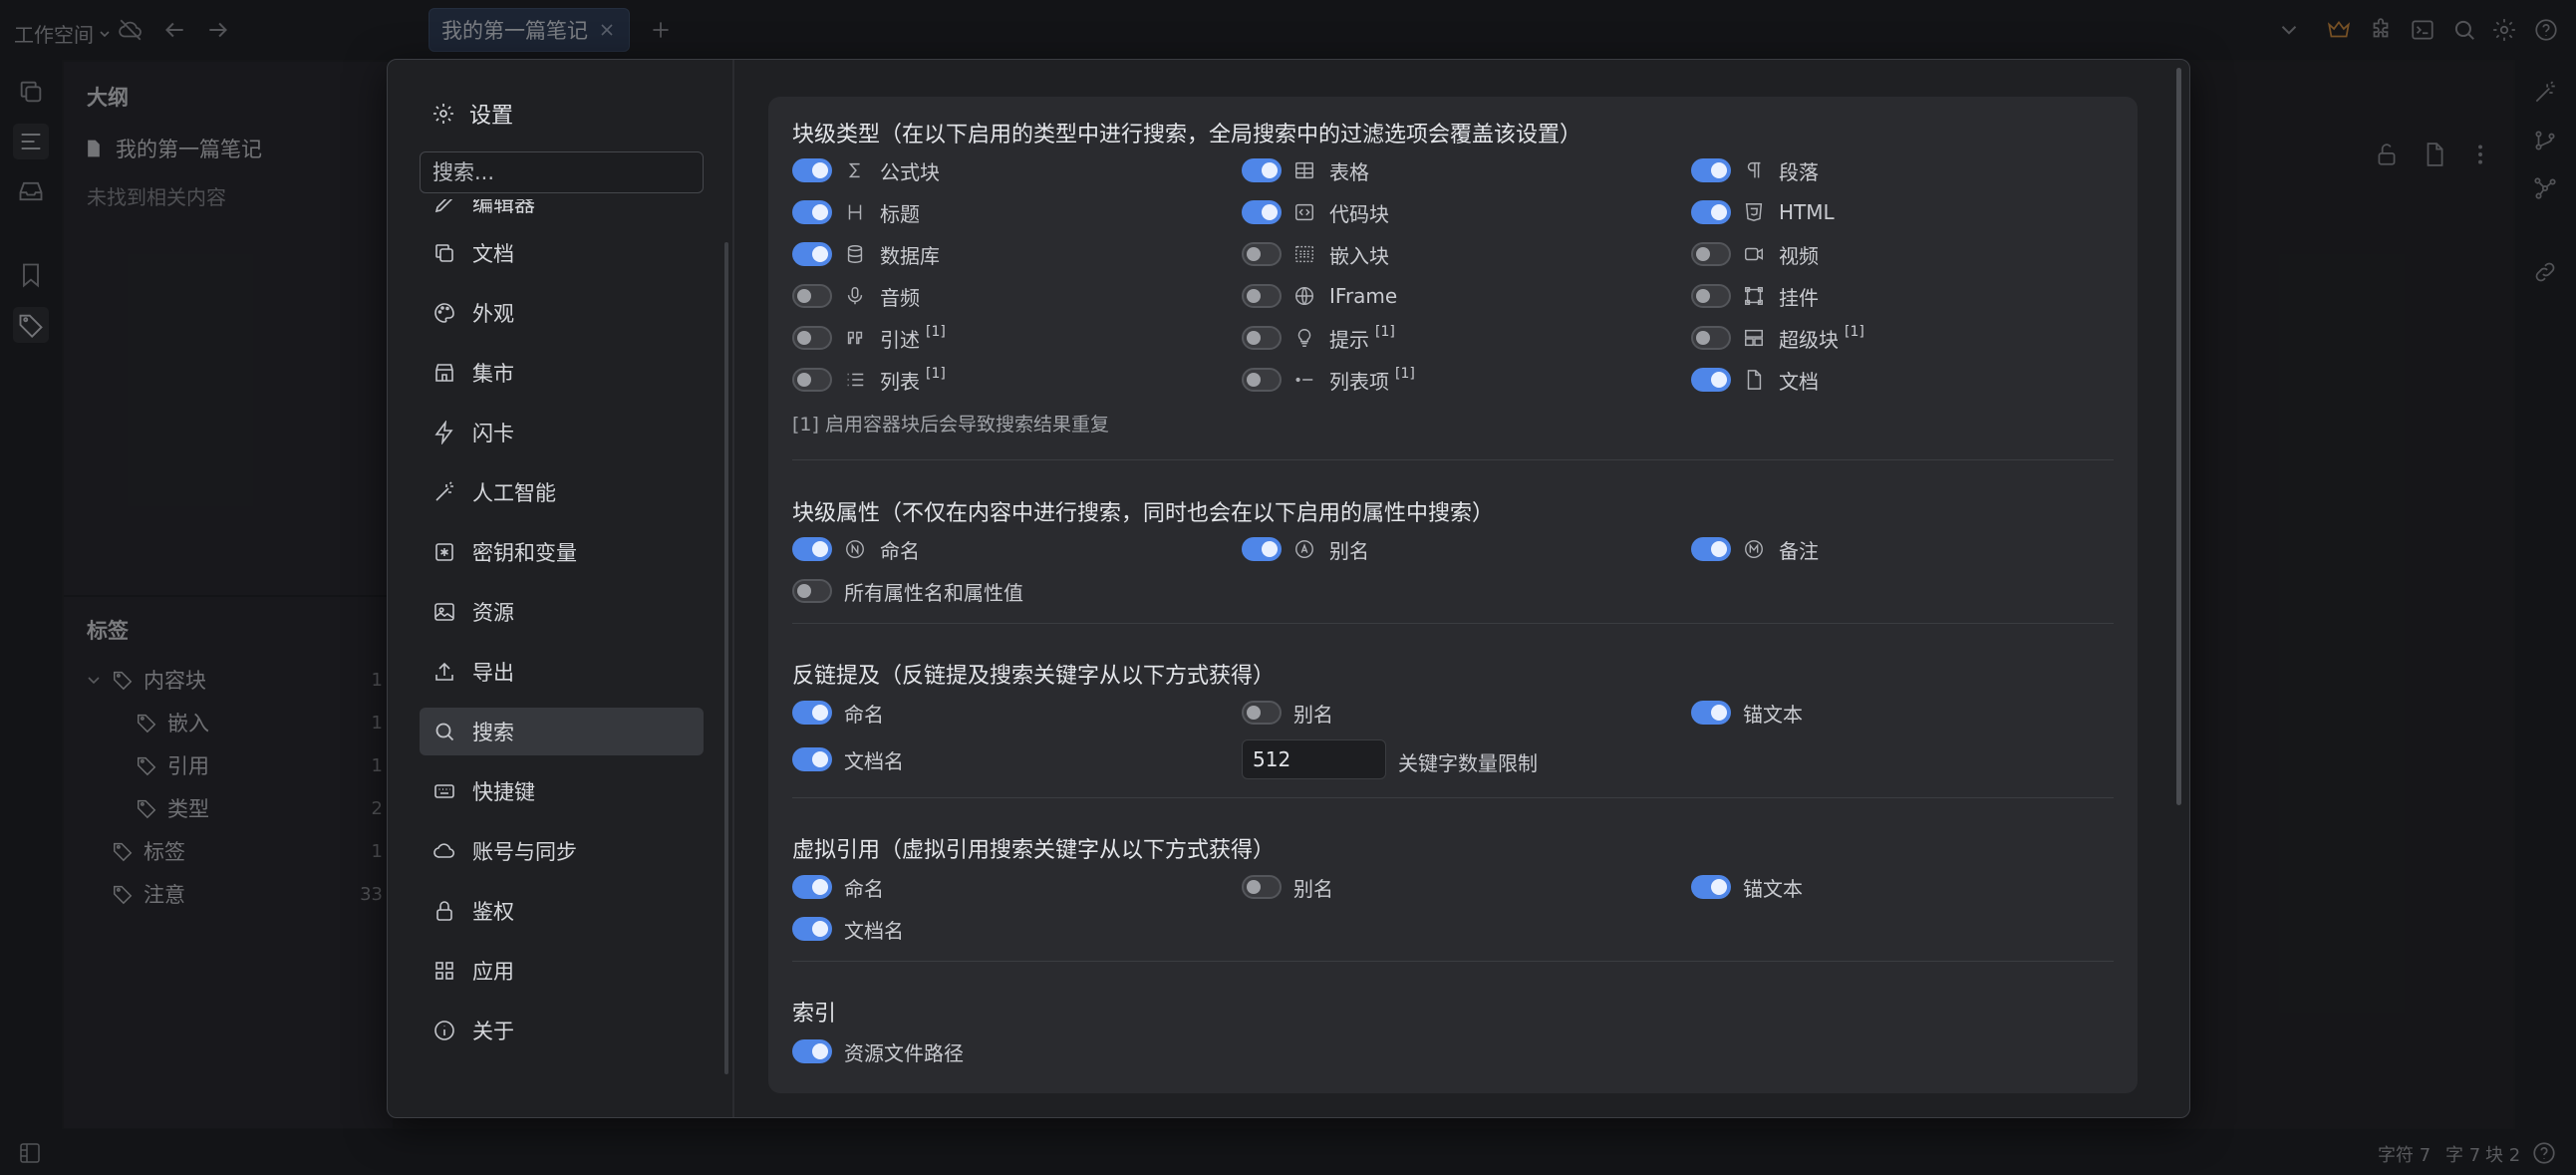 The image size is (2576, 1175). I want to click on option-backlink-anchor: 锚文本, so click(1747, 713).